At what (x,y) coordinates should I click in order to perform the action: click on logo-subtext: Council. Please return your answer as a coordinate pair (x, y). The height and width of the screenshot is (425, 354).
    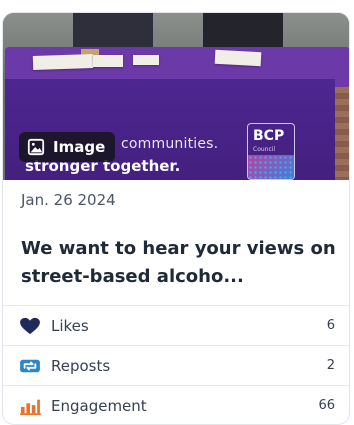
    Looking at the image, I should click on (264, 149).